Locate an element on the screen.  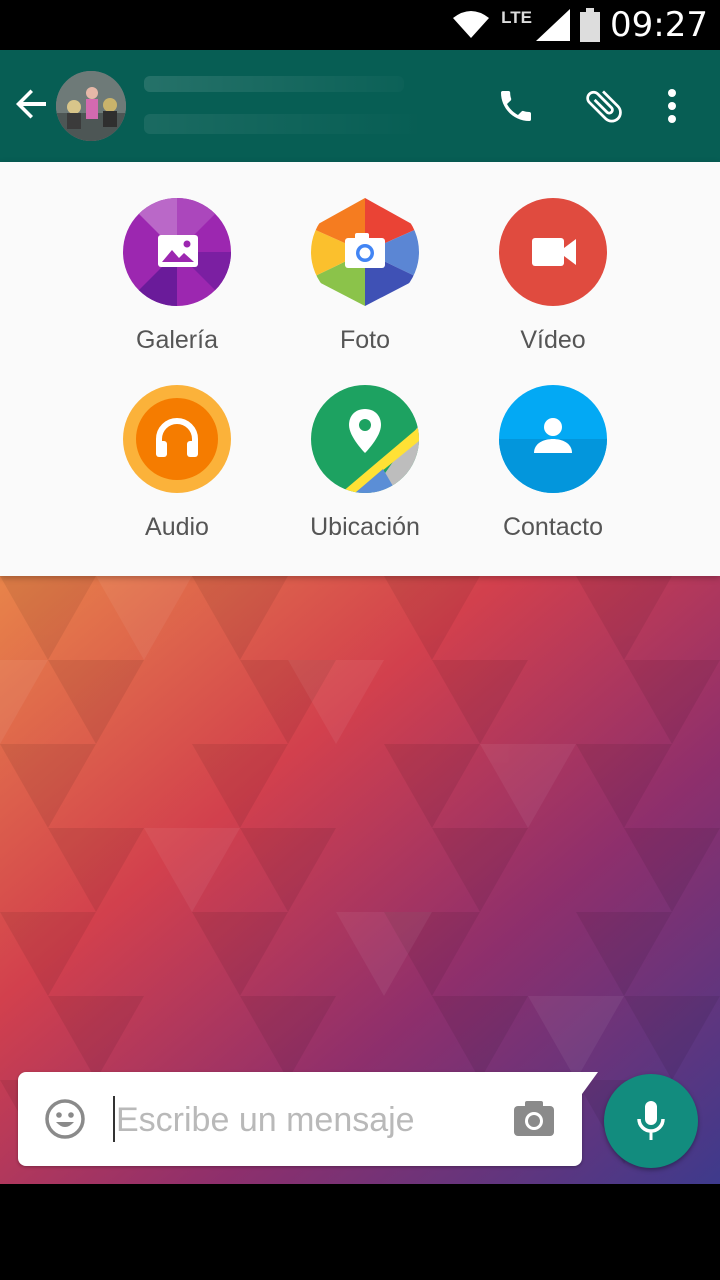
video-icon is located at coordinates (553, 252).